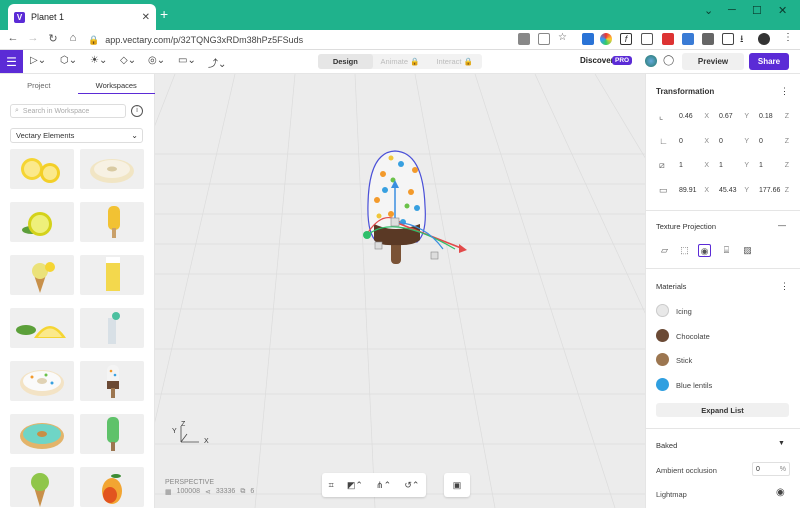 This screenshot has width=800, height=508. Describe the element at coordinates (747, 250) in the screenshot. I see `uv-projection-icon: ▨` at that location.